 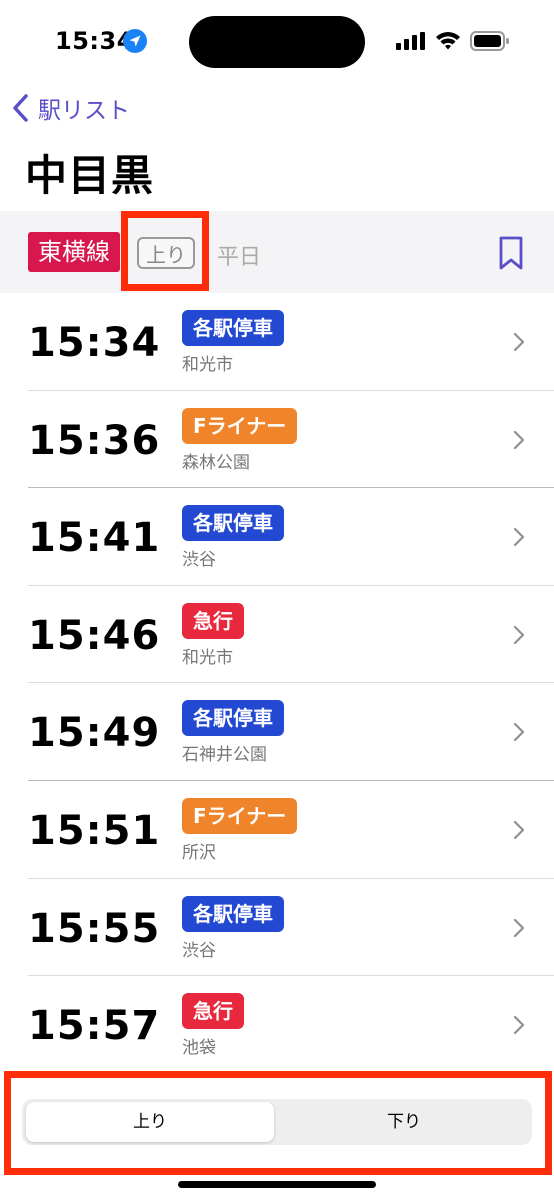 I want to click on direction-segmented-control: 上り 下り, so click(x=277, y=1122).